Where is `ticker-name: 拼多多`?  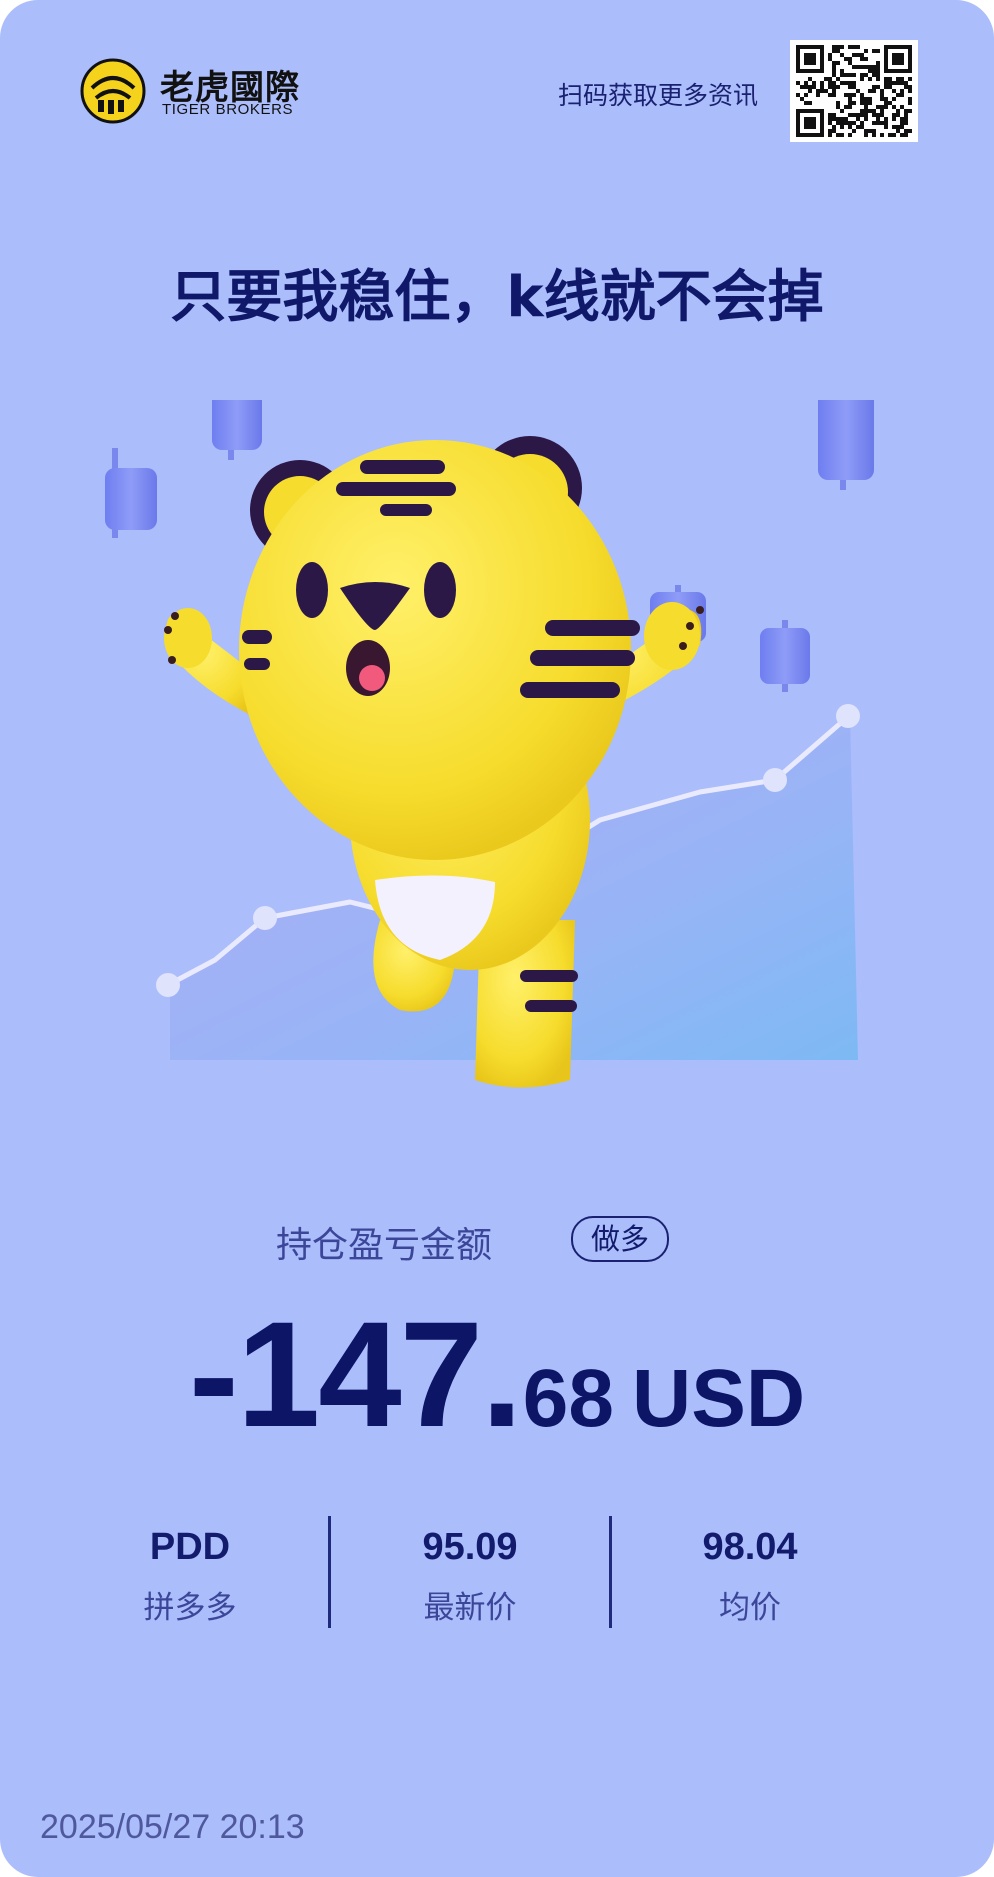
ticker-name: 拼多多 is located at coordinates (190, 1608).